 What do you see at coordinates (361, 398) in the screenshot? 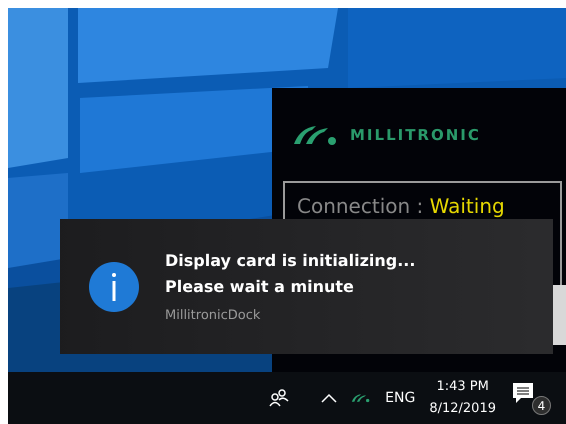
I see `app-tray-icon` at bounding box center [361, 398].